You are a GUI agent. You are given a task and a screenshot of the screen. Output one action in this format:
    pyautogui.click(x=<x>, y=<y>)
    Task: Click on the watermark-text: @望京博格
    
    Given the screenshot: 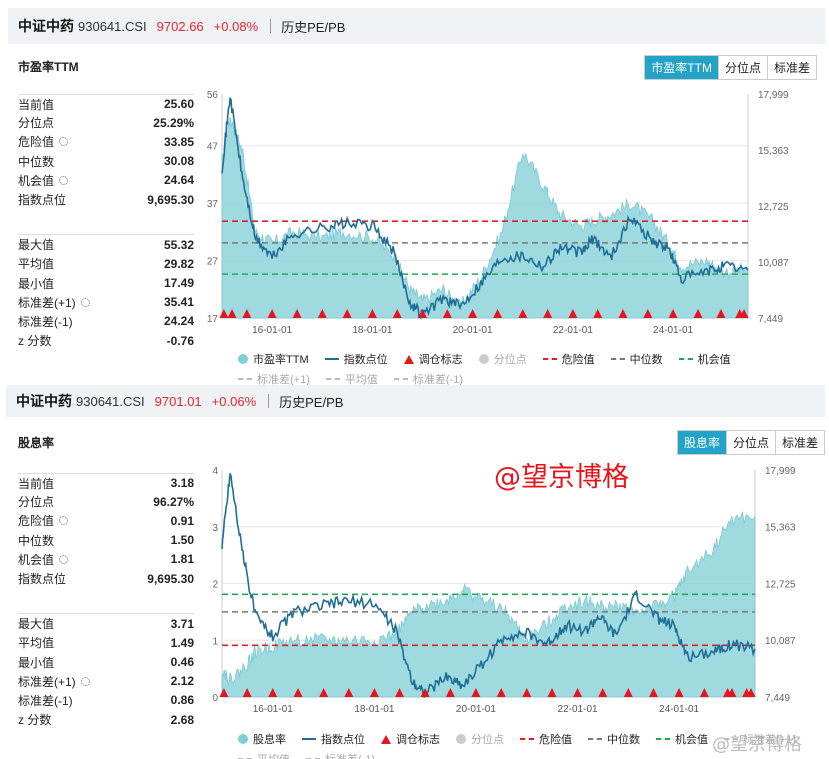 What is the action you would take?
    pyautogui.click(x=561, y=477)
    